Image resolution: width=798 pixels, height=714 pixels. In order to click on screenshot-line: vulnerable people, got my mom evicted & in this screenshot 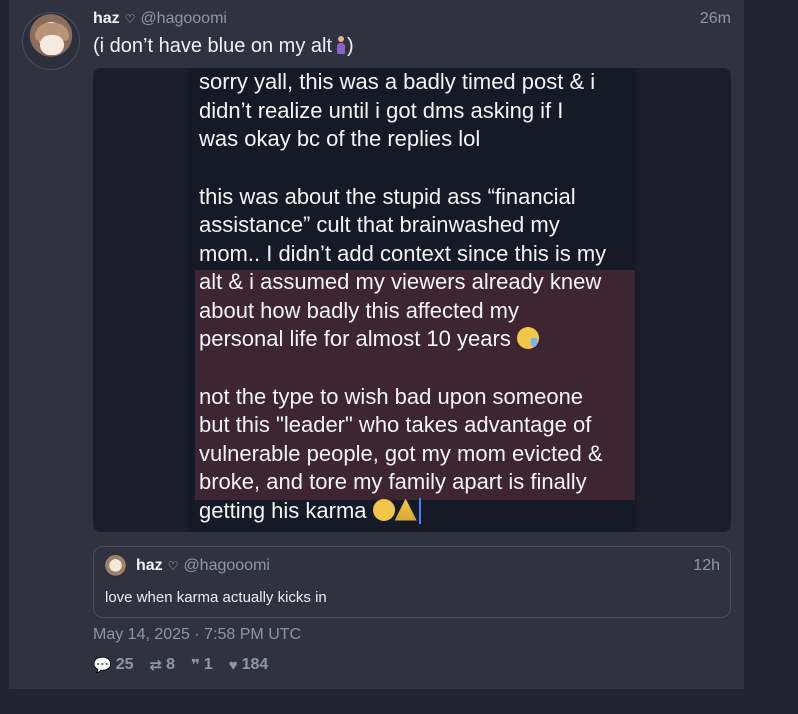, I will do `click(401, 453)`.